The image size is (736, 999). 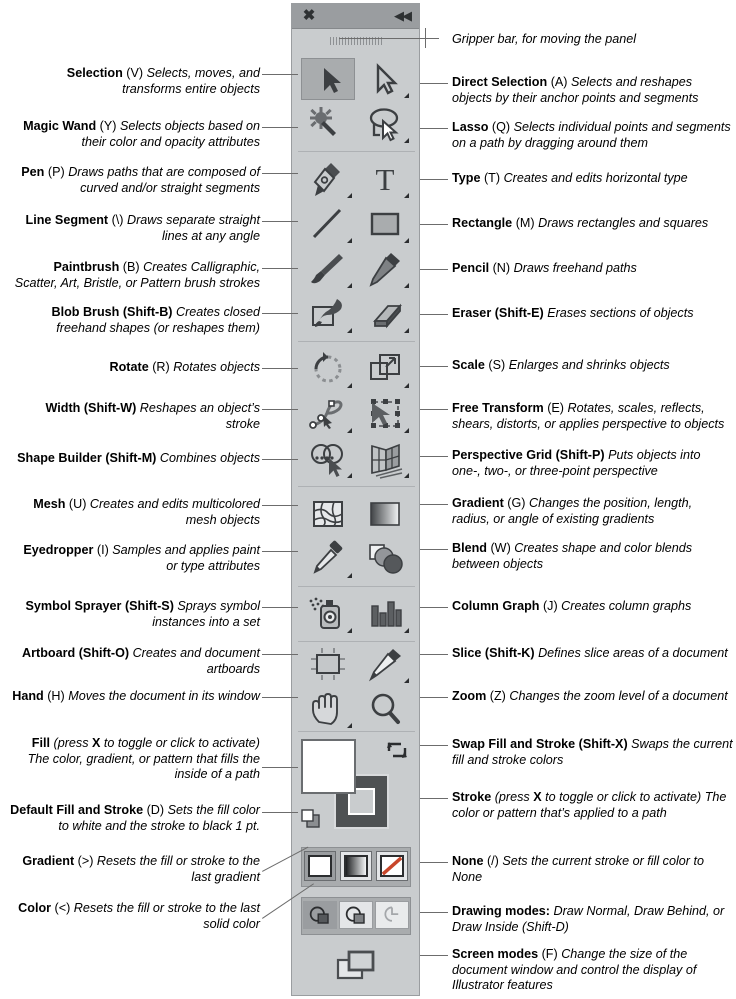 What do you see at coordinates (49, 653) in the screenshot?
I see `annotation-title: Artboard` at bounding box center [49, 653].